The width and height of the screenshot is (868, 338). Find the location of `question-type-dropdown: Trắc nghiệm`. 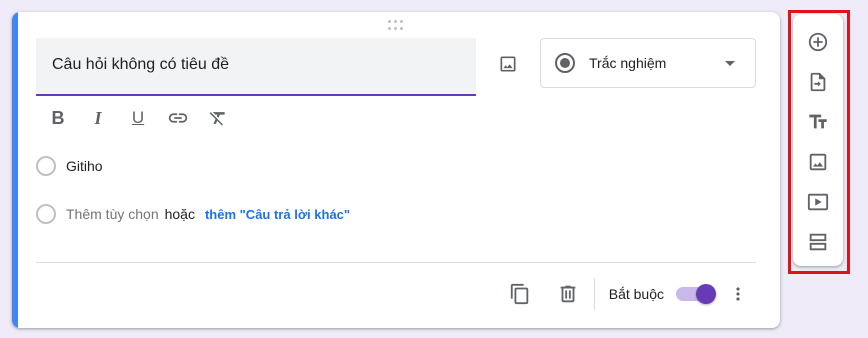

question-type-dropdown: Trắc nghiệm is located at coordinates (648, 63).